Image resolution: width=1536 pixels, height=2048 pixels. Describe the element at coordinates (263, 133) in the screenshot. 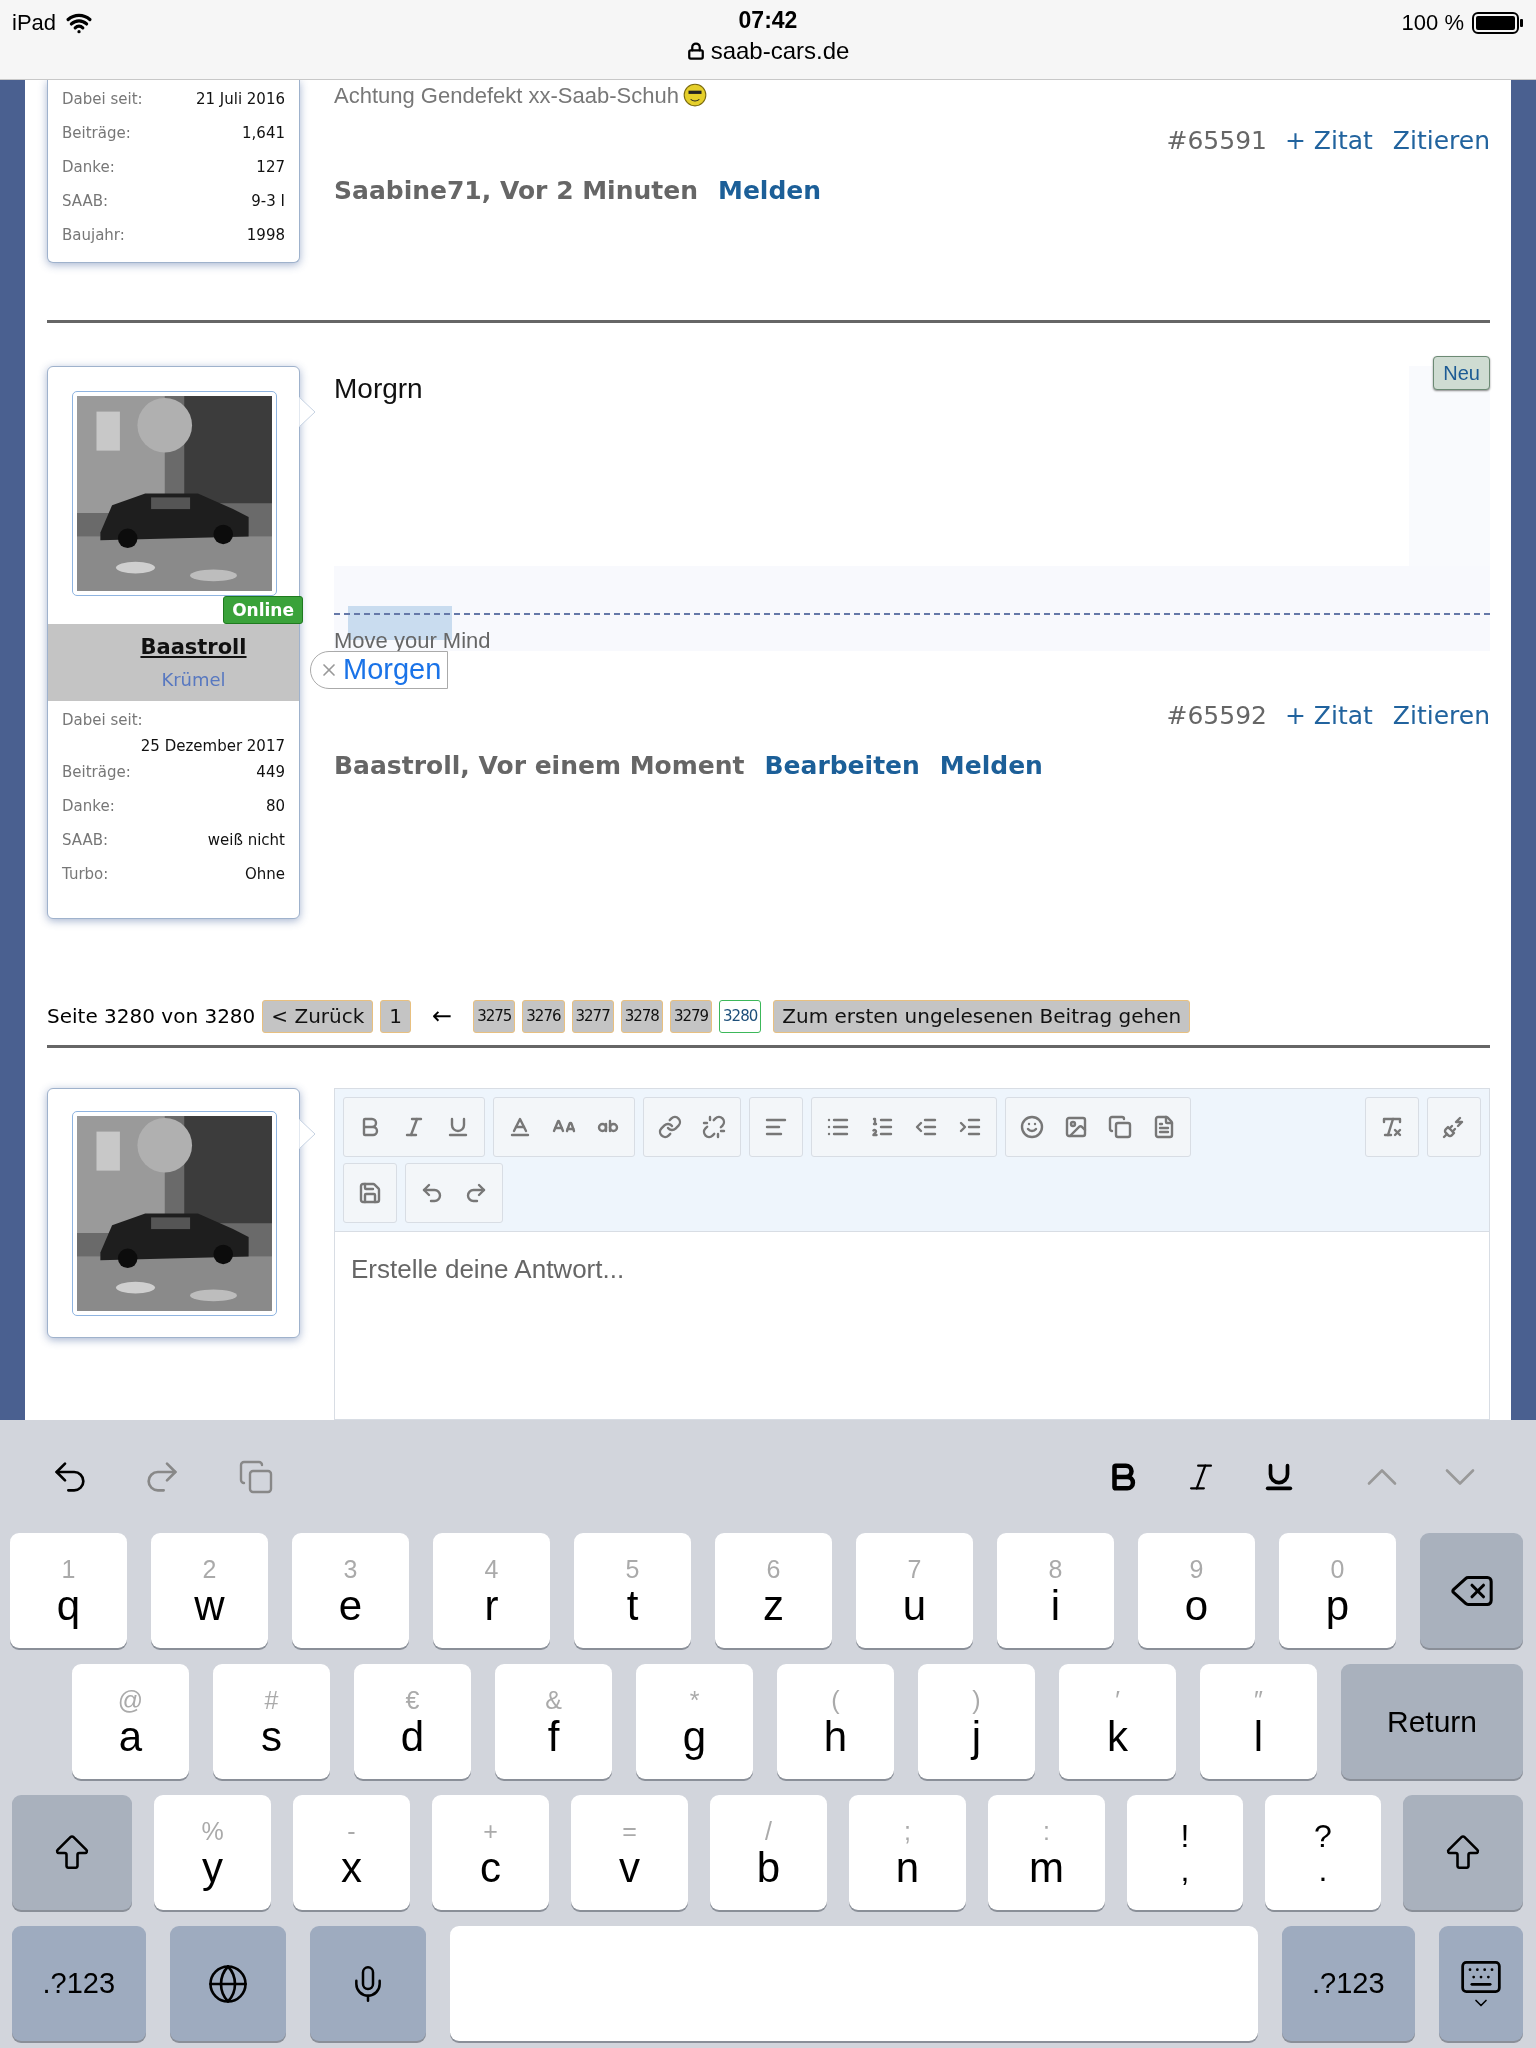

I see `stat-value: 1,641` at that location.